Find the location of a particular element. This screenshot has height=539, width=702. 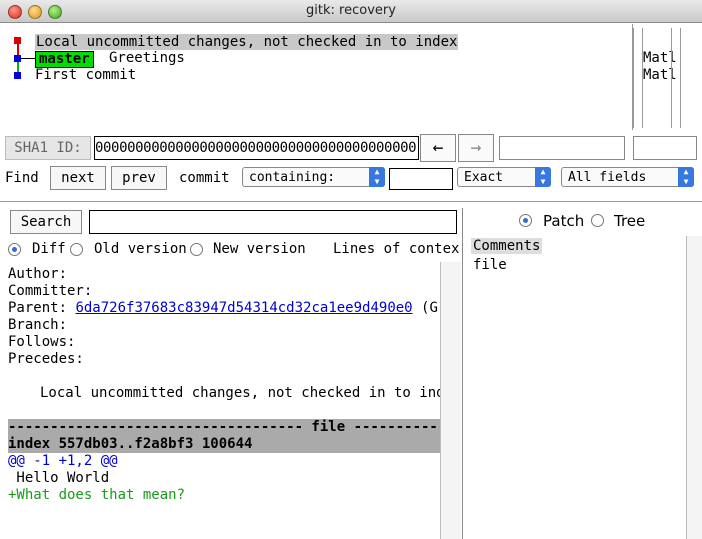

parent-commit-link: 6da726f37683c83947d54314cd32ca1ee9d490e0 is located at coordinates (243, 308).